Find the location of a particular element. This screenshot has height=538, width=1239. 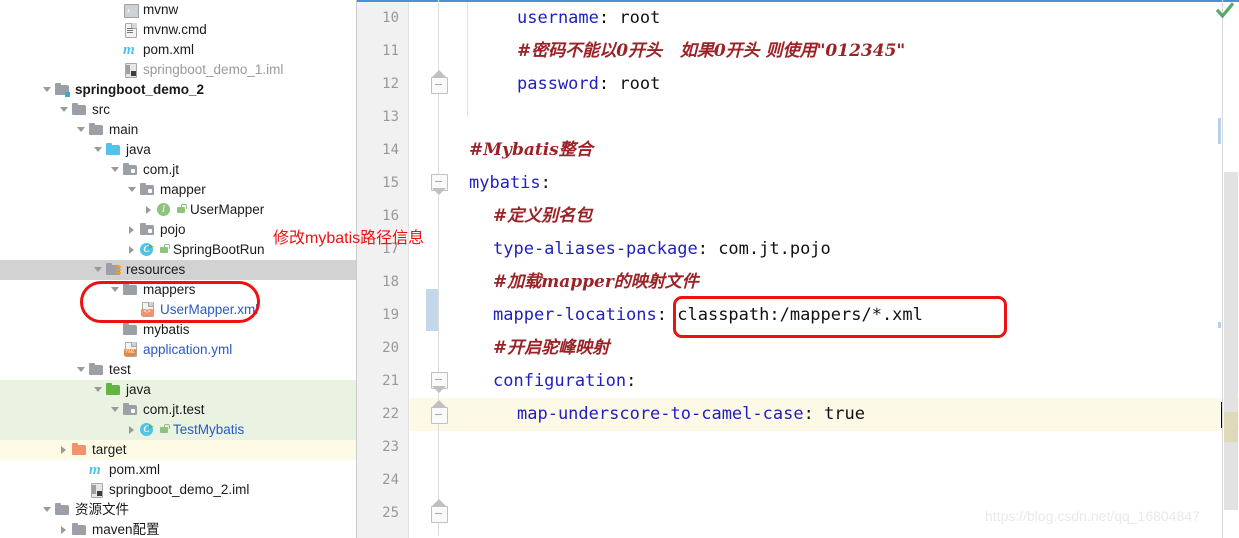

line-number: 23 is located at coordinates (390, 447).